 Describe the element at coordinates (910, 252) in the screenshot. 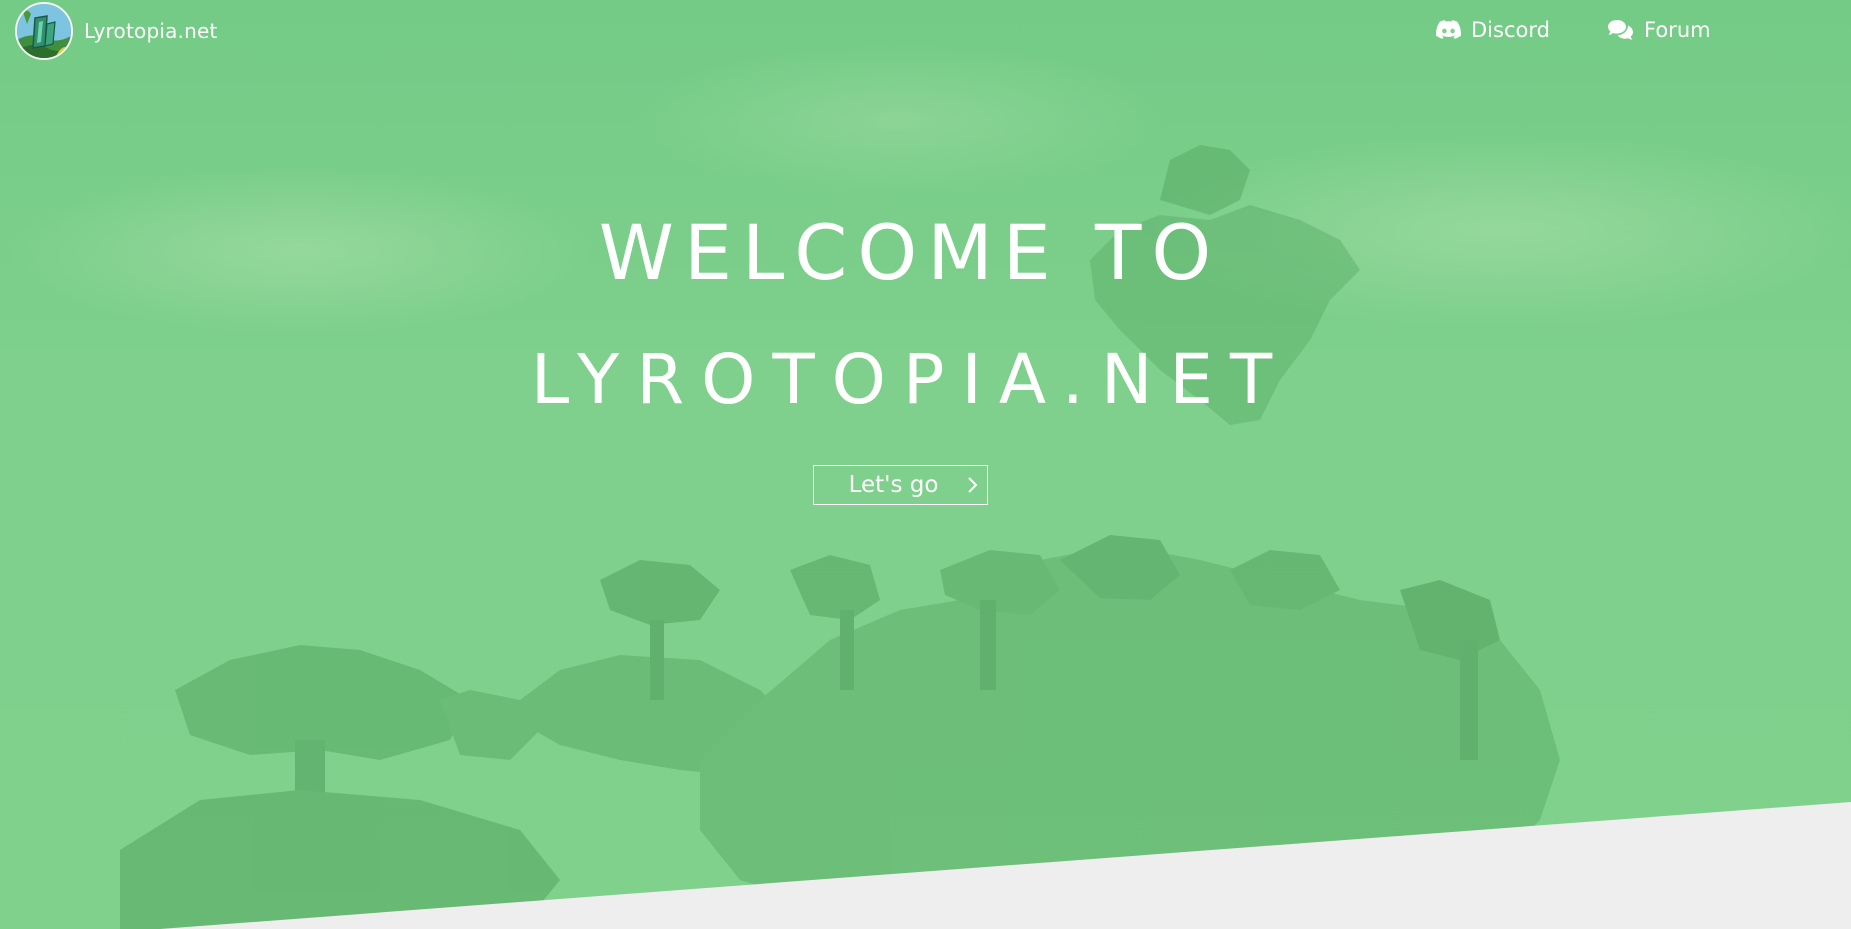

I see `hero-title-line1: WELCOME TO` at that location.